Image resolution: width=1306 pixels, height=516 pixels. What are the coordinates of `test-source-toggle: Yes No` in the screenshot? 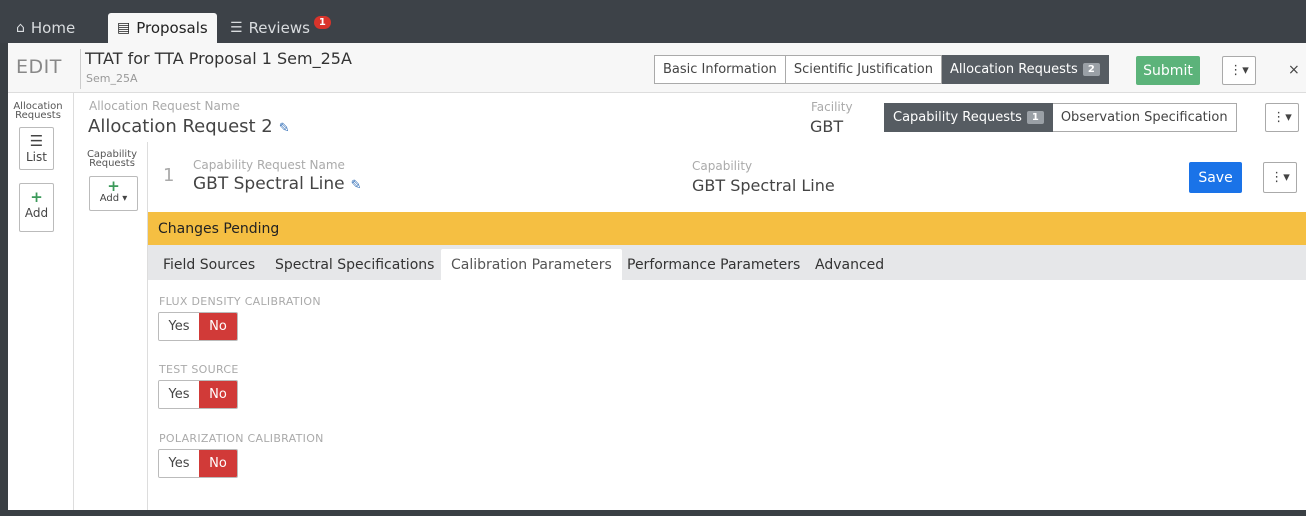 It's located at (198, 394).